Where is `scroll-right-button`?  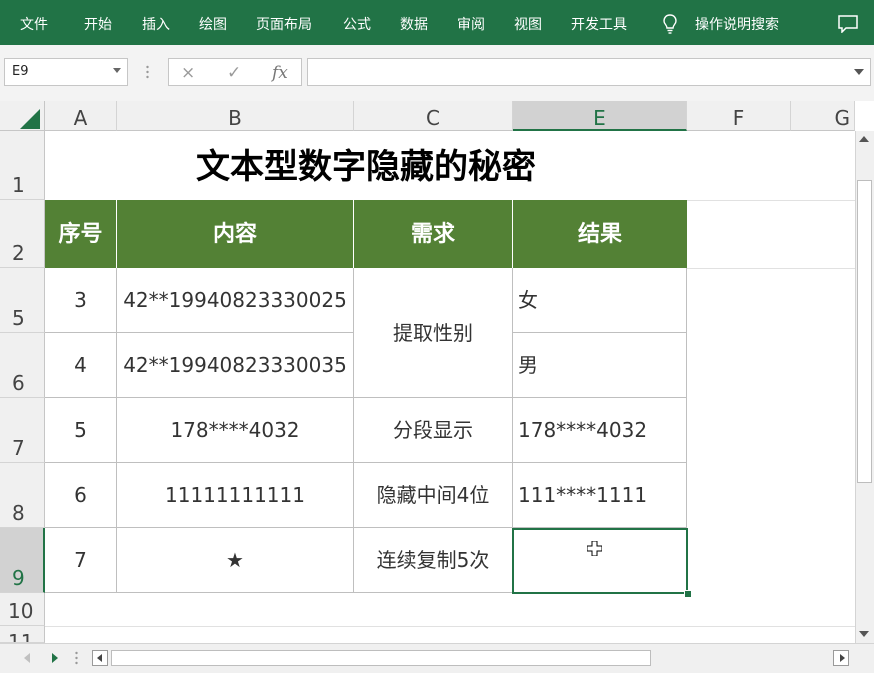
scroll-right-button is located at coordinates (841, 658).